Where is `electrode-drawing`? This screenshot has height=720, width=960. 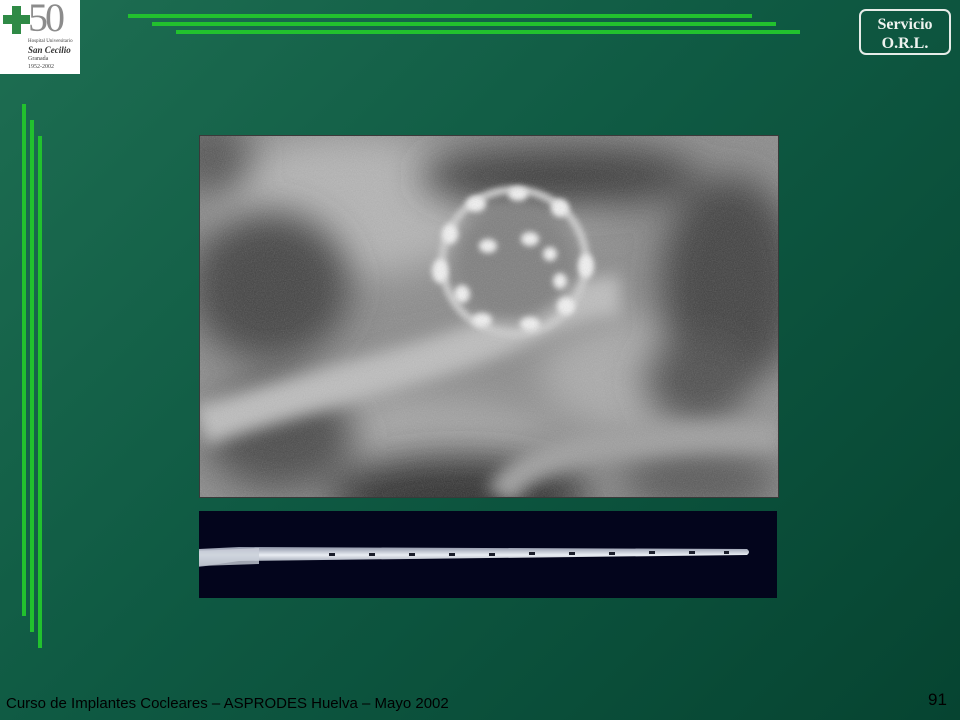
electrode-drawing is located at coordinates (474, 557).